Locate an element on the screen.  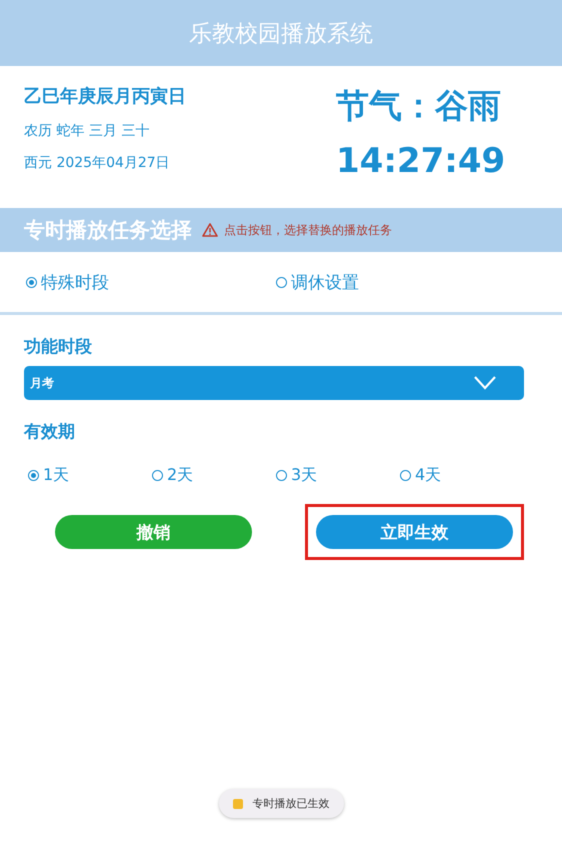
radio-option: 2天 is located at coordinates (173, 475).